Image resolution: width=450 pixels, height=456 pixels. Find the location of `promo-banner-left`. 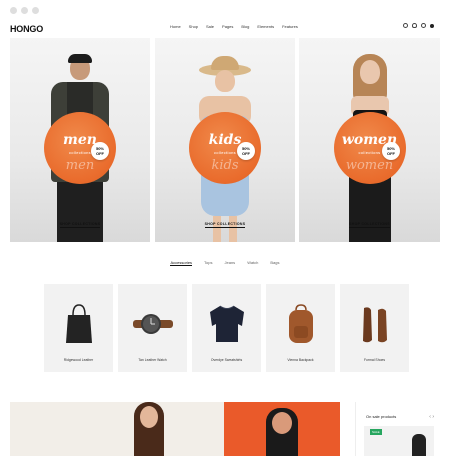

promo-banner-left is located at coordinates (117, 429).